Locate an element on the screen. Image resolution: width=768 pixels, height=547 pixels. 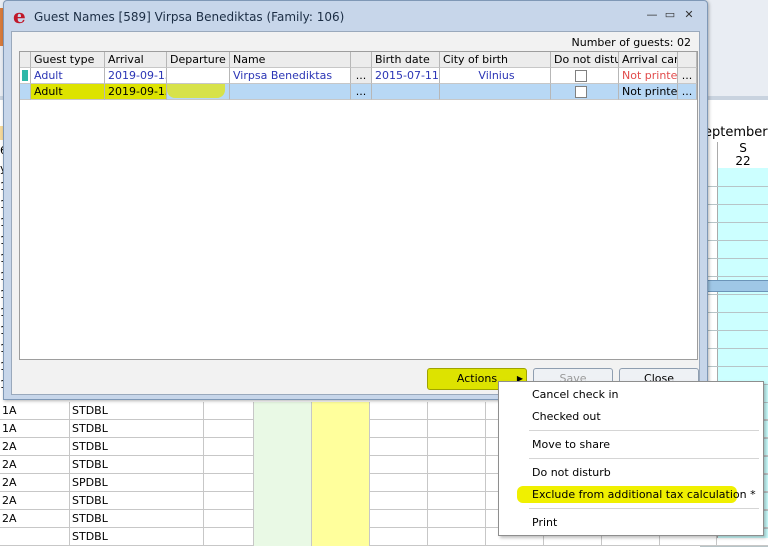
cell-city-of-birth: Vilnius is located at coordinates (495, 76).